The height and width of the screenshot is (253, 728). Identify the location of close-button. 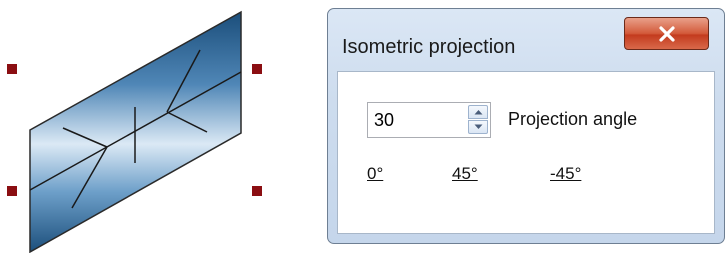
(666, 33).